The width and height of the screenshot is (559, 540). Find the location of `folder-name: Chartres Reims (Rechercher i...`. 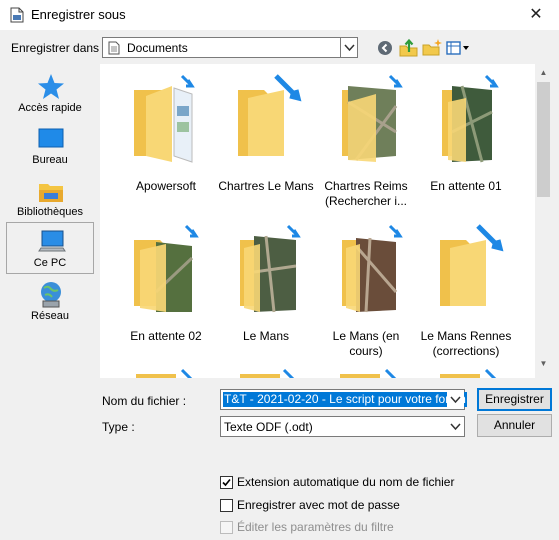

folder-name: Chartres Reims (Rechercher i... is located at coordinates (366, 193).